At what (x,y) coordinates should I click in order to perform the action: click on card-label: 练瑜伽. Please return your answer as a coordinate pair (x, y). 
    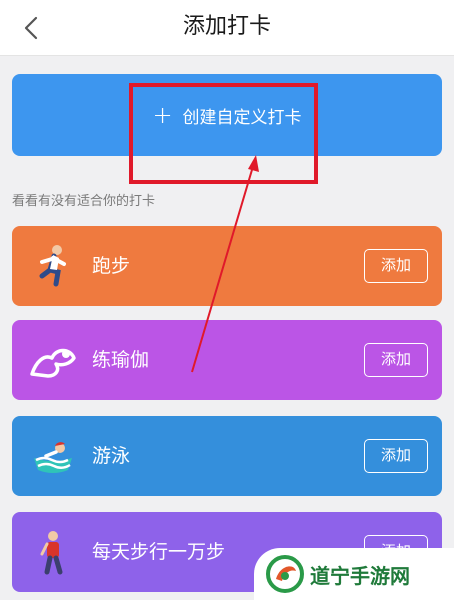
    Looking at the image, I should click on (121, 360).